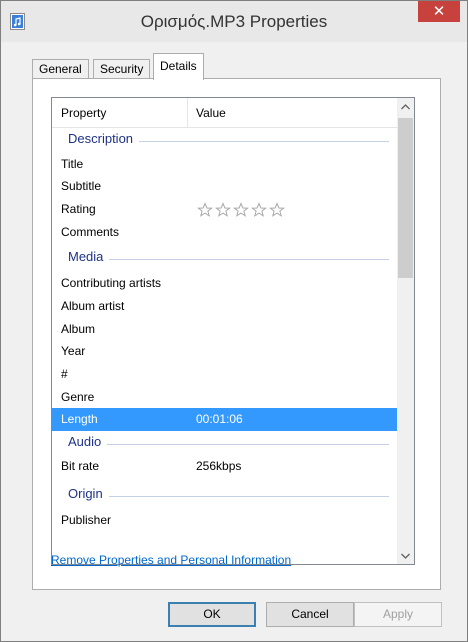 The image size is (468, 642). Describe the element at coordinates (212, 614) in the screenshot. I see `ok-button: OK` at that location.